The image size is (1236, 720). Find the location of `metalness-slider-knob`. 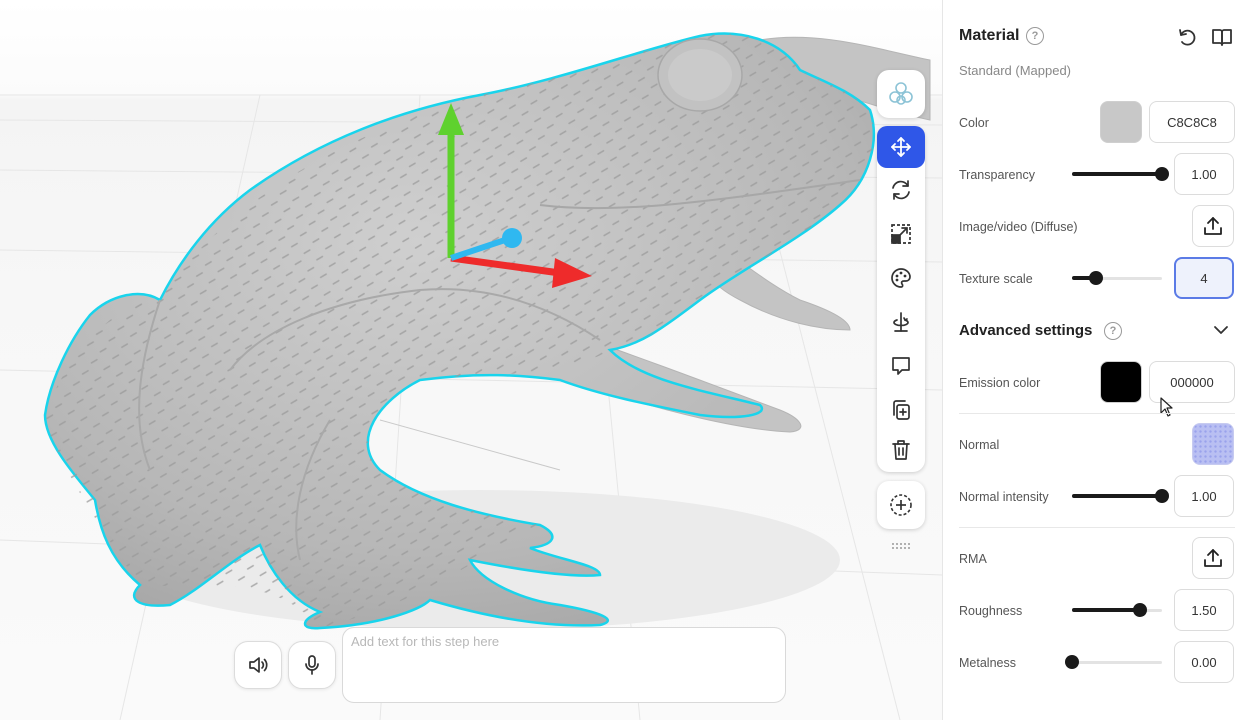

metalness-slider-knob is located at coordinates (1072, 662).